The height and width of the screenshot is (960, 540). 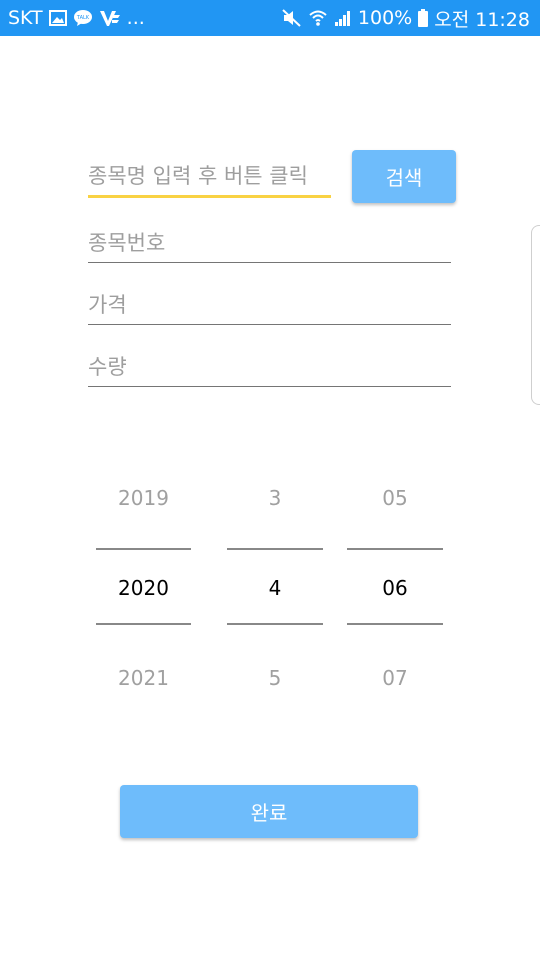 I want to click on year-prev: 2019, so click(x=143, y=498).